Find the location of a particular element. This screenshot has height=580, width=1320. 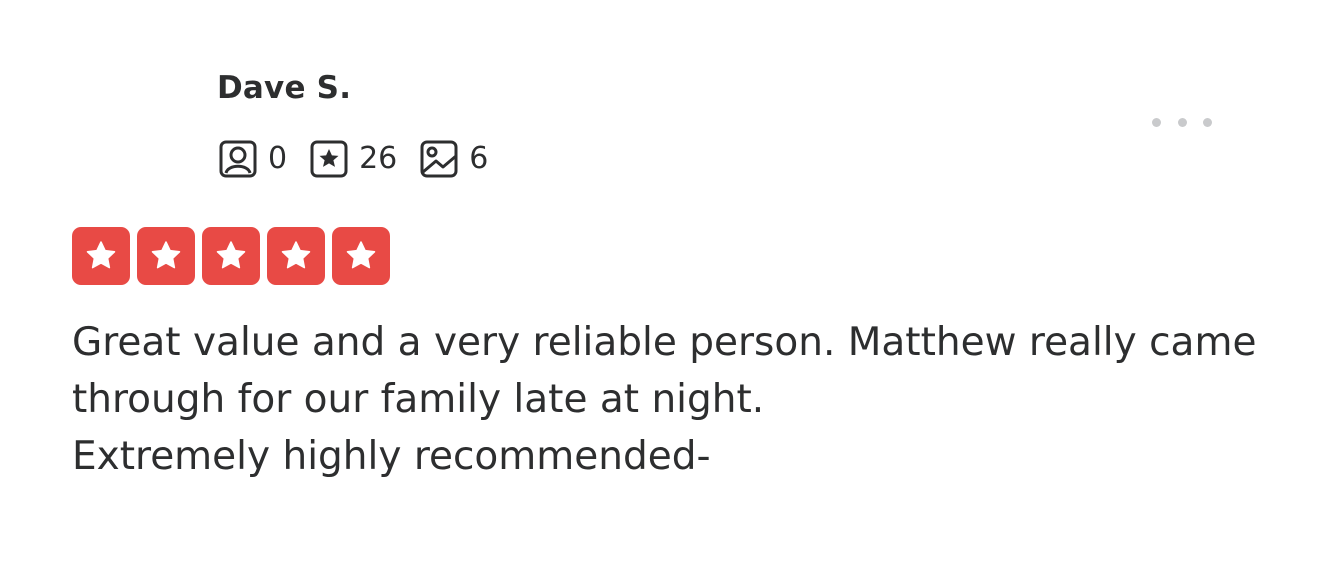

star-rating is located at coordinates (231, 256).